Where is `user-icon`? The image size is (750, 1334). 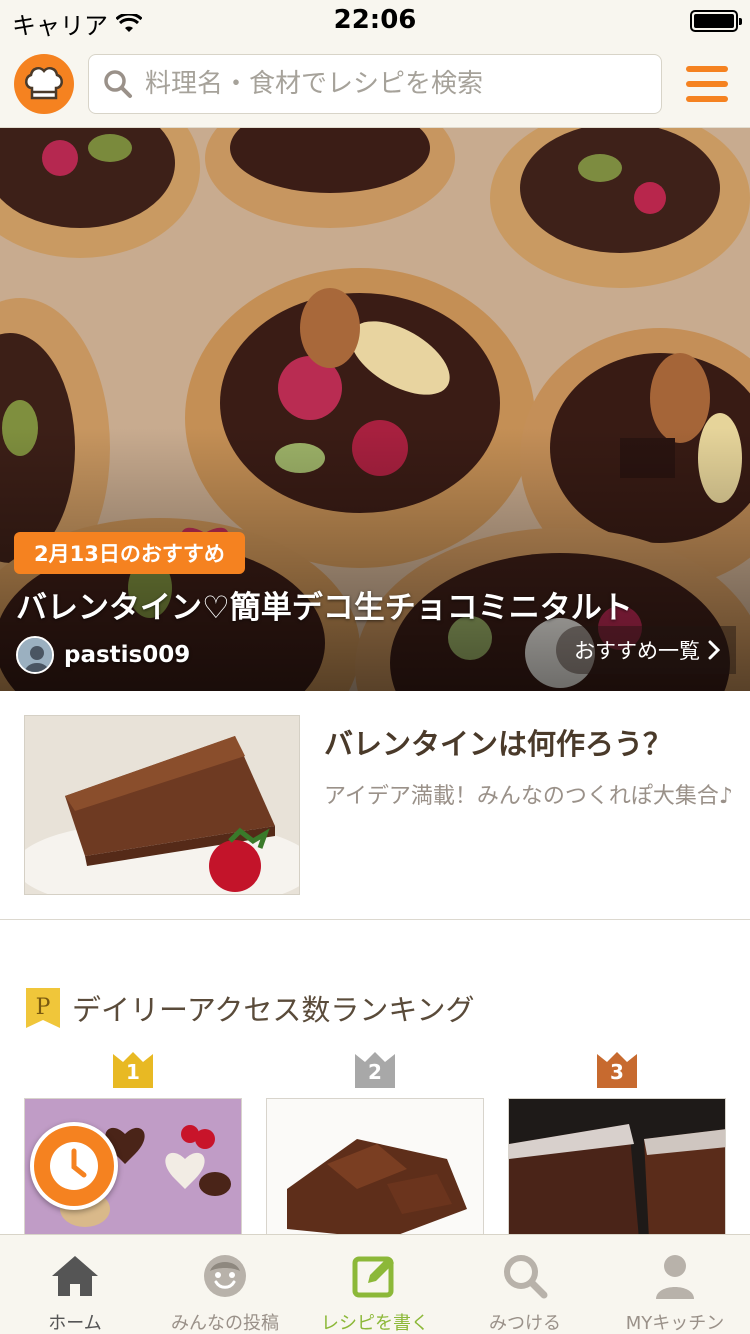 user-icon is located at coordinates (675, 1276).